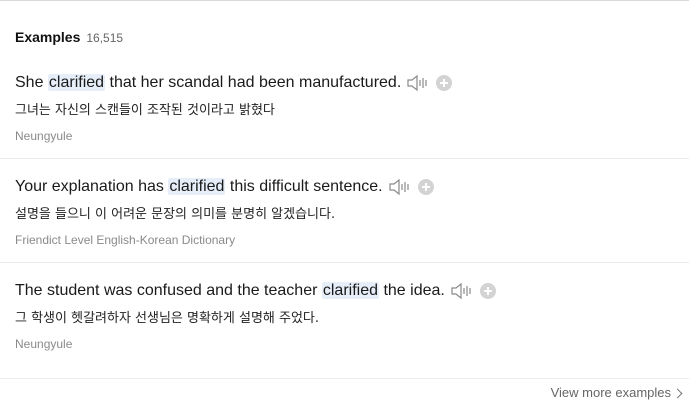 The height and width of the screenshot is (409, 689). What do you see at coordinates (105, 38) in the screenshot?
I see `examples-count: 16,515` at bounding box center [105, 38].